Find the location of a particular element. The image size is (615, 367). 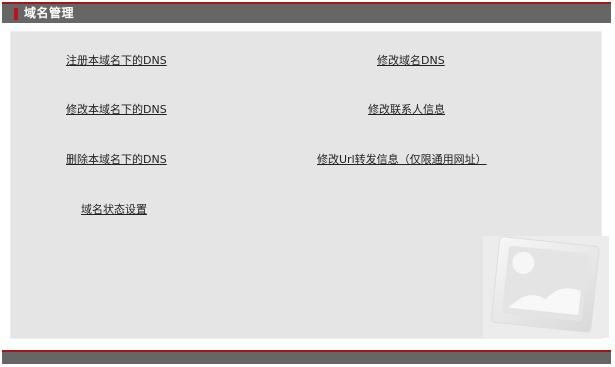

header-accent-marker is located at coordinates (16, 14).